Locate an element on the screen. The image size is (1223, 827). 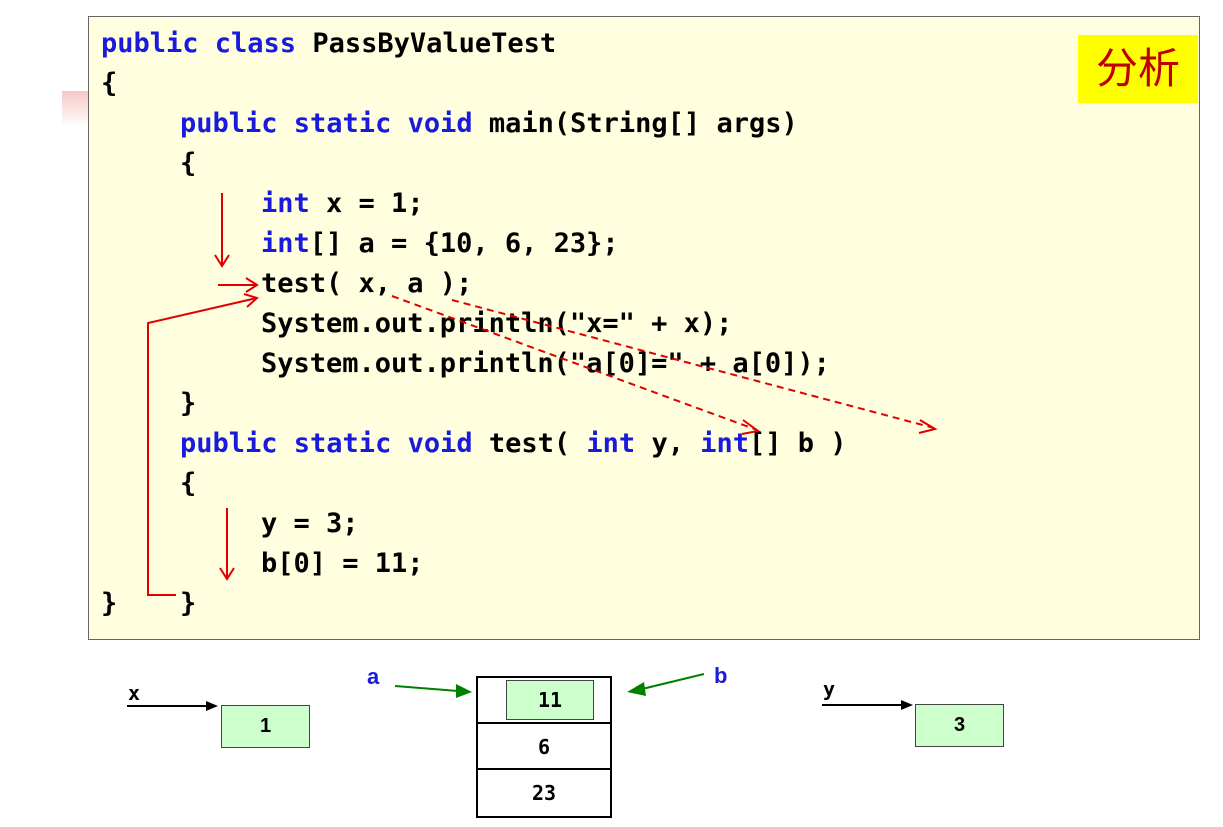
flow-arrow-return is located at coordinates (203, 444).